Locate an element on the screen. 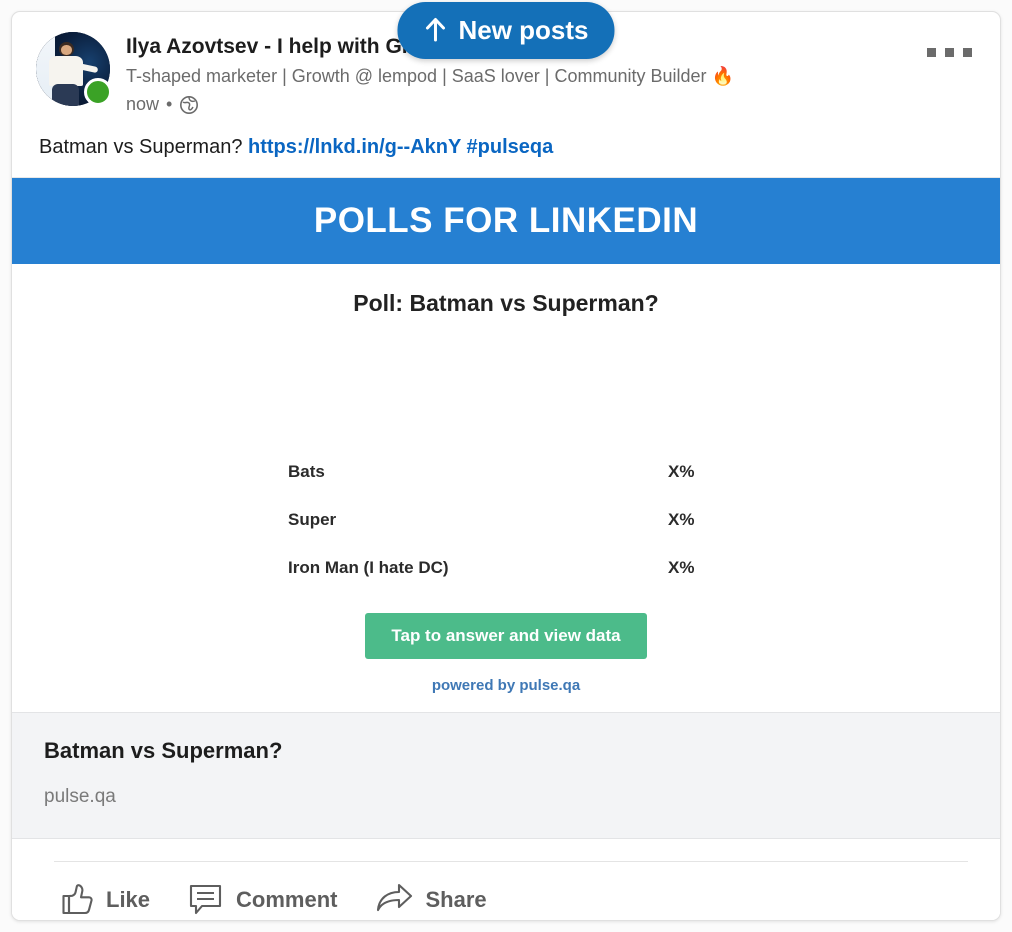 The width and height of the screenshot is (1012, 932). poll-option-label: Iron Man (I hate DC) is located at coordinates (368, 568).